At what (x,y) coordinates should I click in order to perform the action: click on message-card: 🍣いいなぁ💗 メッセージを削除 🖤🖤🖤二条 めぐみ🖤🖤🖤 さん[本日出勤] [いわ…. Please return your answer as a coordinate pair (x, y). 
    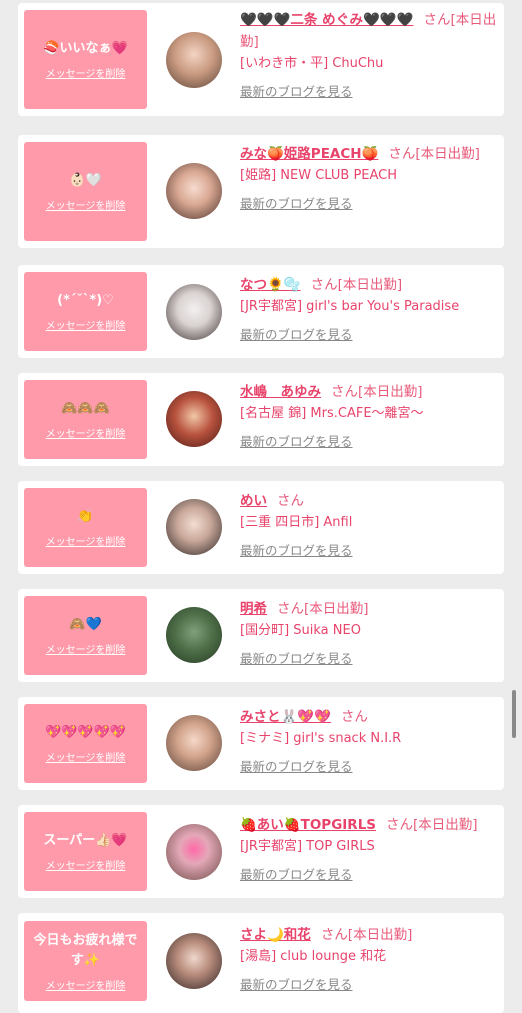
    Looking at the image, I should click on (261, 59).